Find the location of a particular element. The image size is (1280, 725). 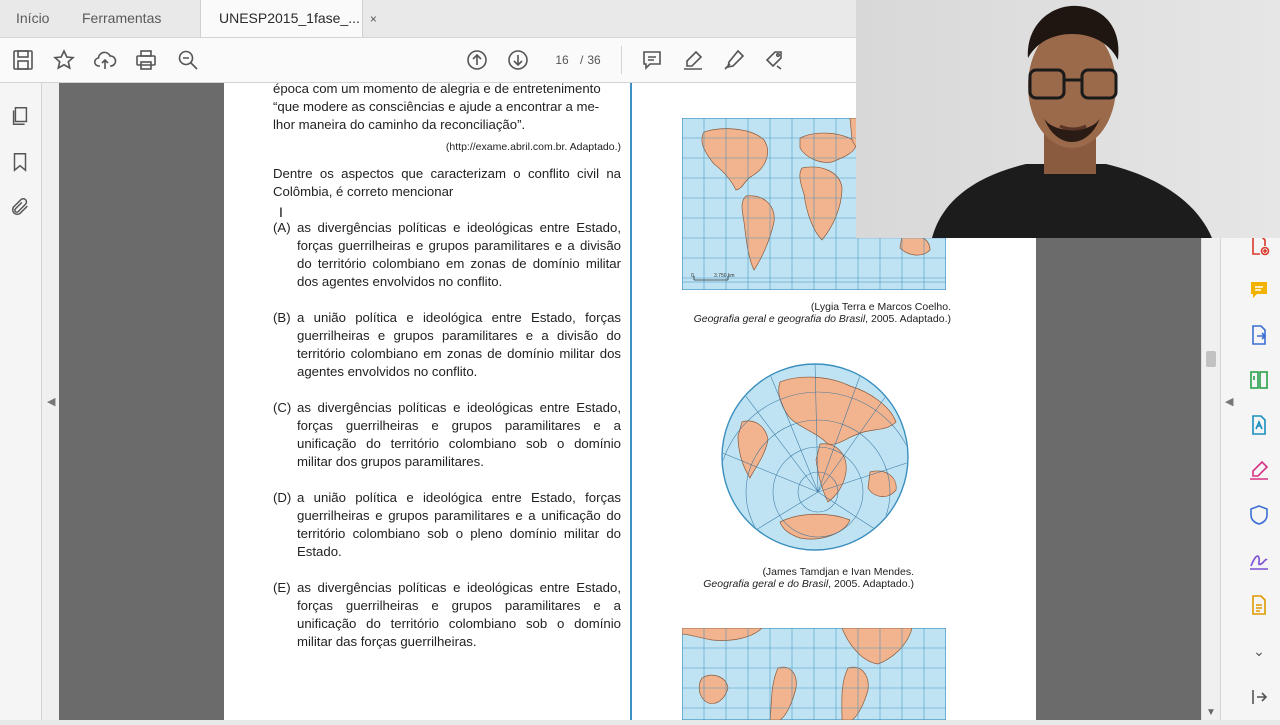

source-citation: (http://exame.abril.com.br. Adaptado.) is located at coordinates (533, 147).